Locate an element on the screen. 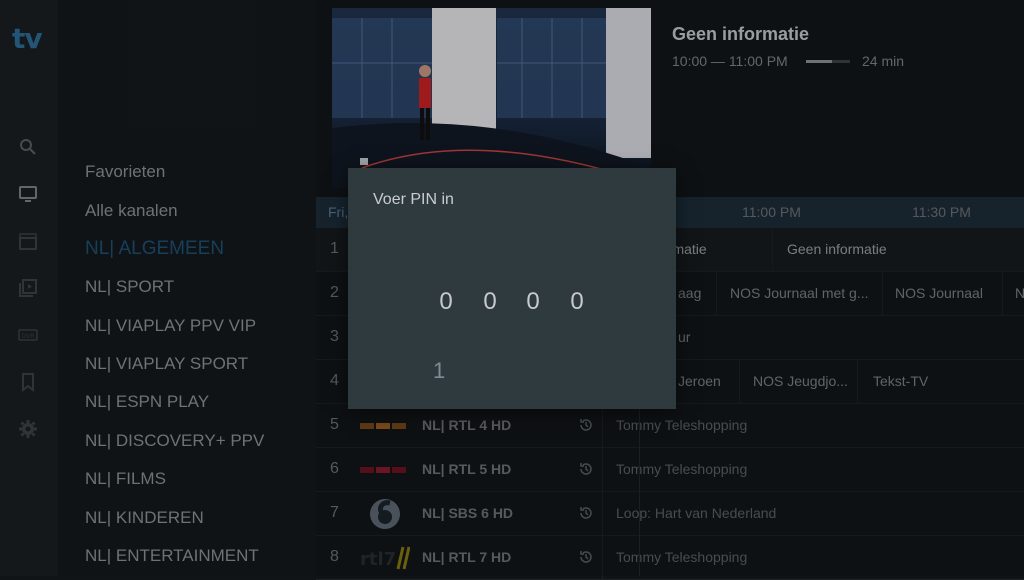 The height and width of the screenshot is (580, 1024). keypad-key-1: 1 is located at coordinates (439, 371).